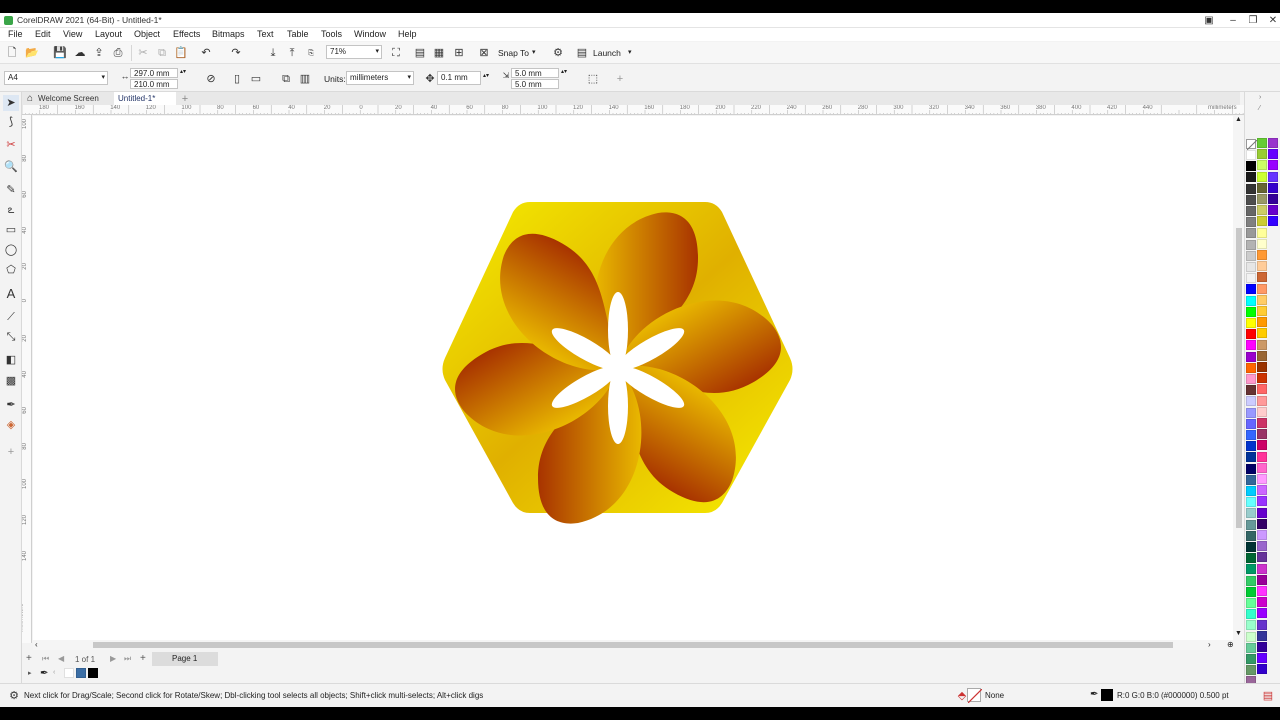 The image size is (1280, 720). Describe the element at coordinates (582, 53) in the screenshot. I see `launch-icon: ▤` at that location.